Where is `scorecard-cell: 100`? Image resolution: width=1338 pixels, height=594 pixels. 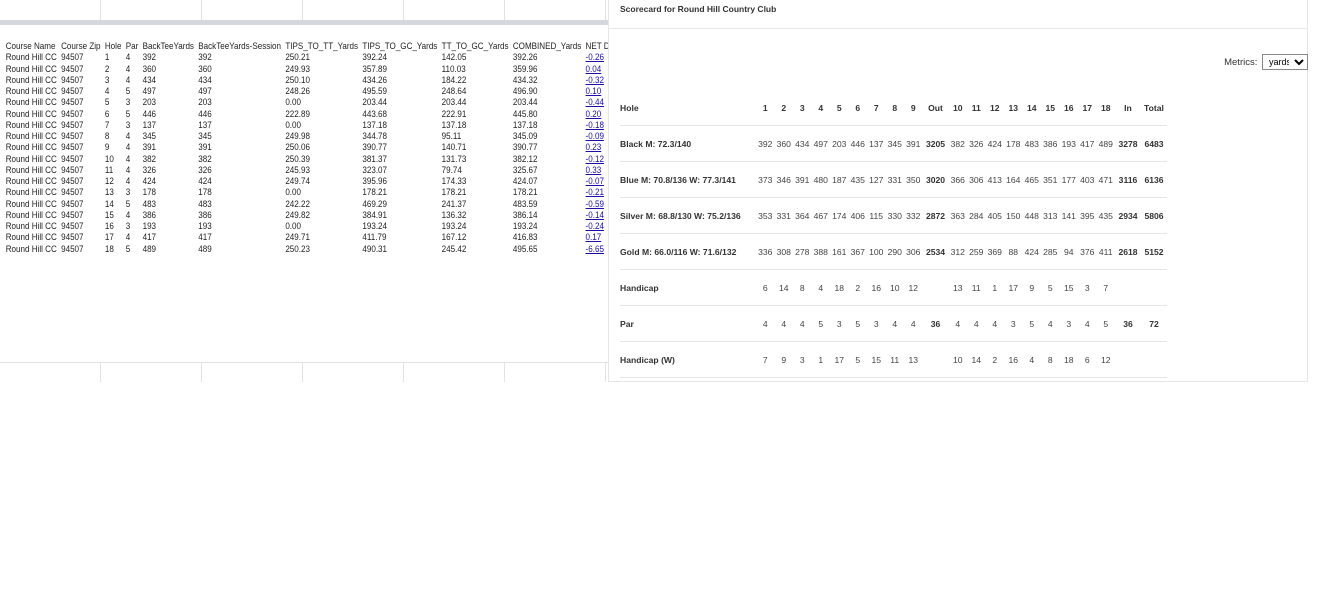
scorecard-cell: 100 is located at coordinates (876, 251).